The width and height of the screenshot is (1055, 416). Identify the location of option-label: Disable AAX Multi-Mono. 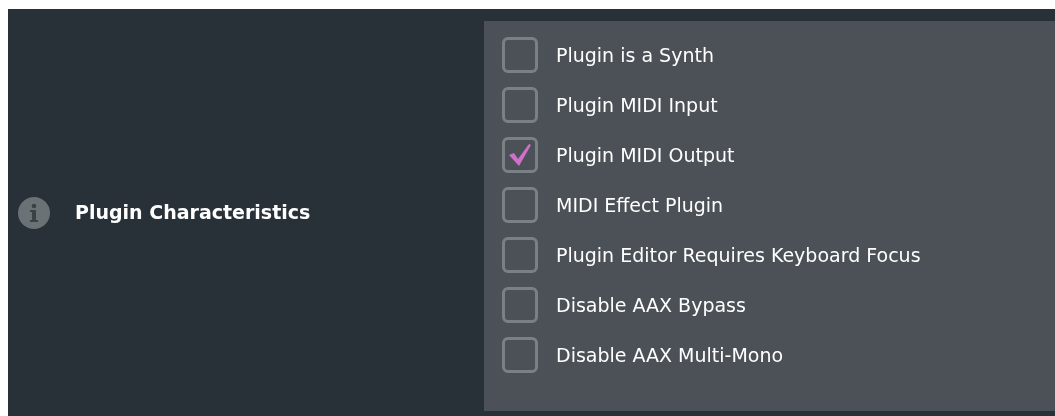
(670, 355).